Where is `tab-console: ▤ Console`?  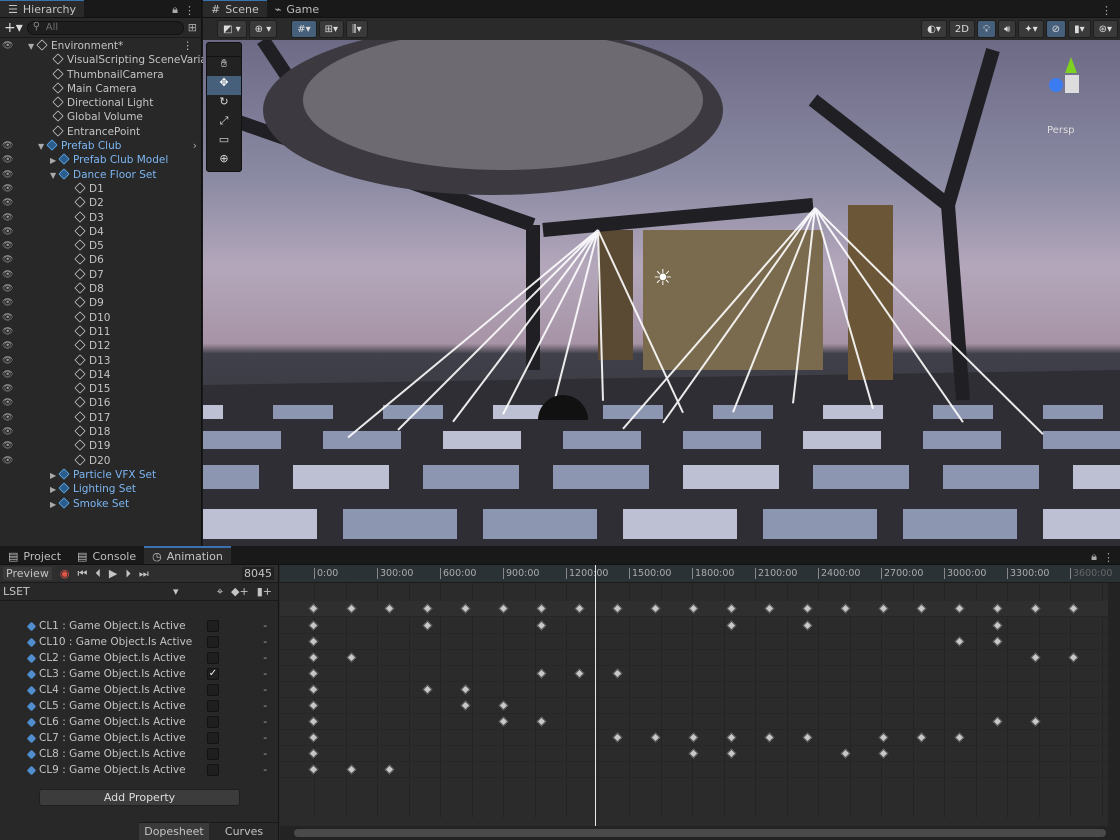 tab-console: ▤ Console is located at coordinates (106, 555).